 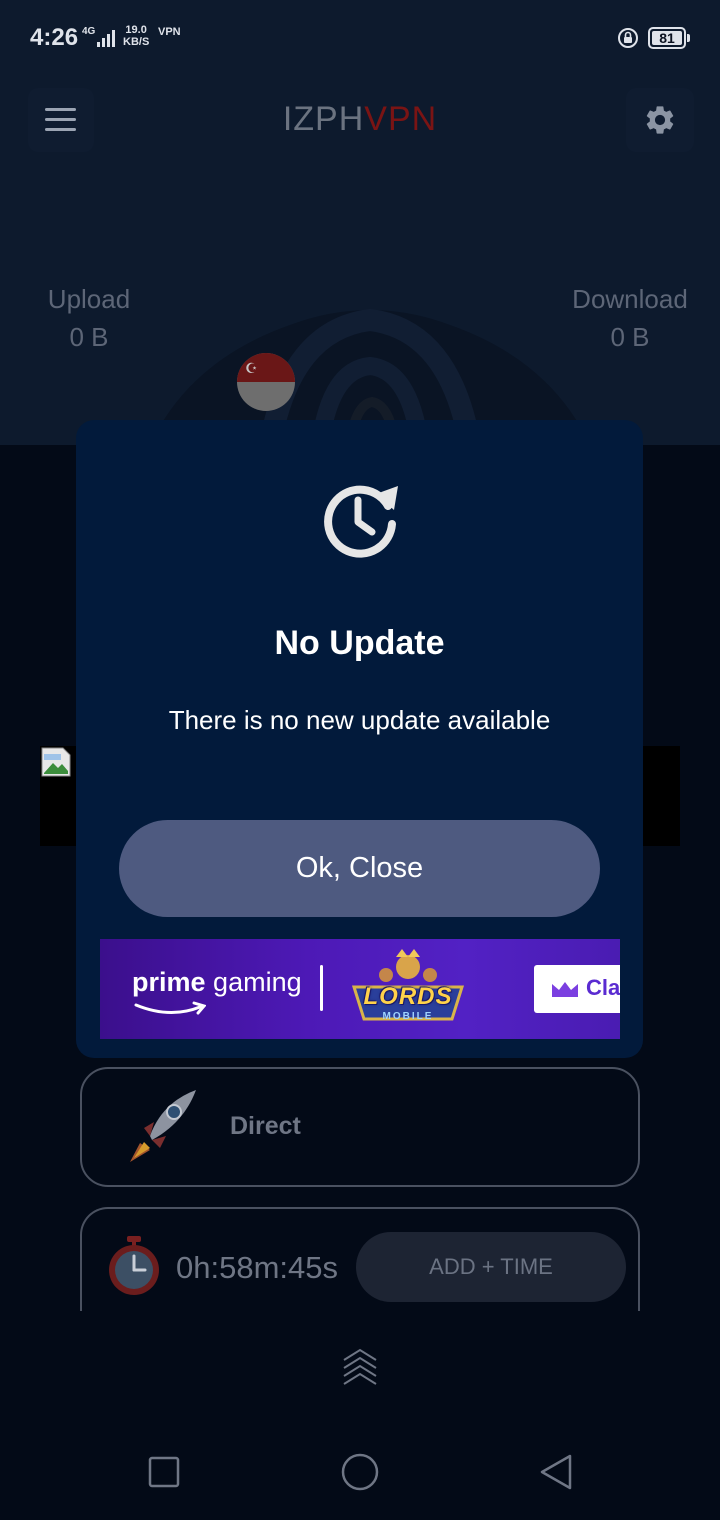 What do you see at coordinates (169, 982) in the screenshot?
I see `ad-brand-part1: prime` at bounding box center [169, 982].